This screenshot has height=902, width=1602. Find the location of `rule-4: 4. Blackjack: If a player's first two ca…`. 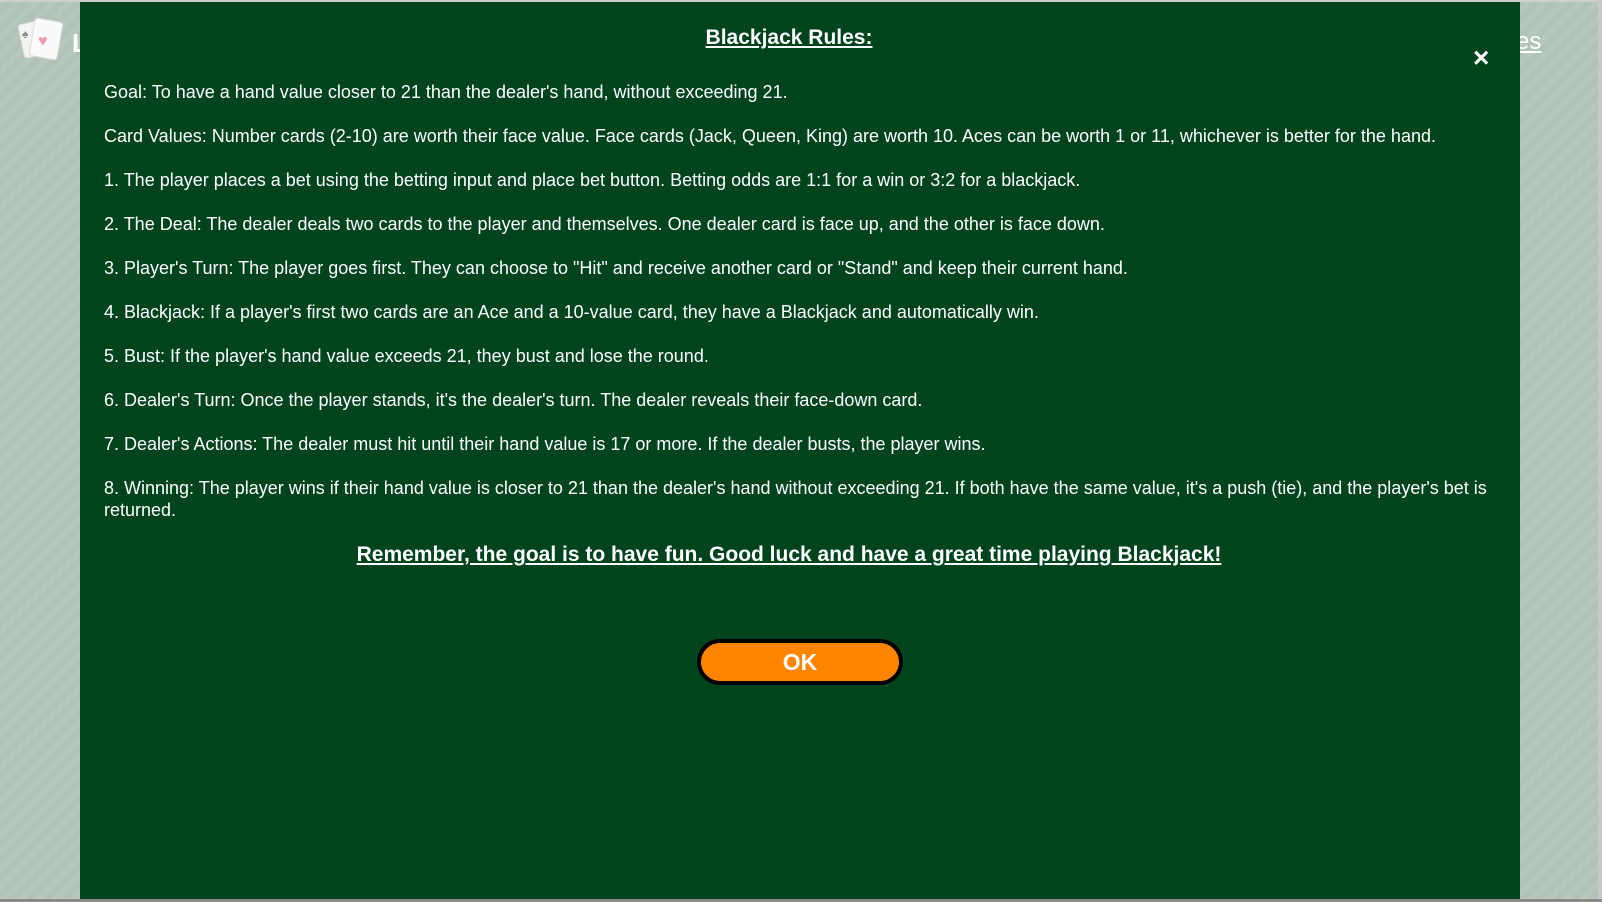

rule-4: 4. Blackjack: If a player's first two ca… is located at coordinates (571, 312).